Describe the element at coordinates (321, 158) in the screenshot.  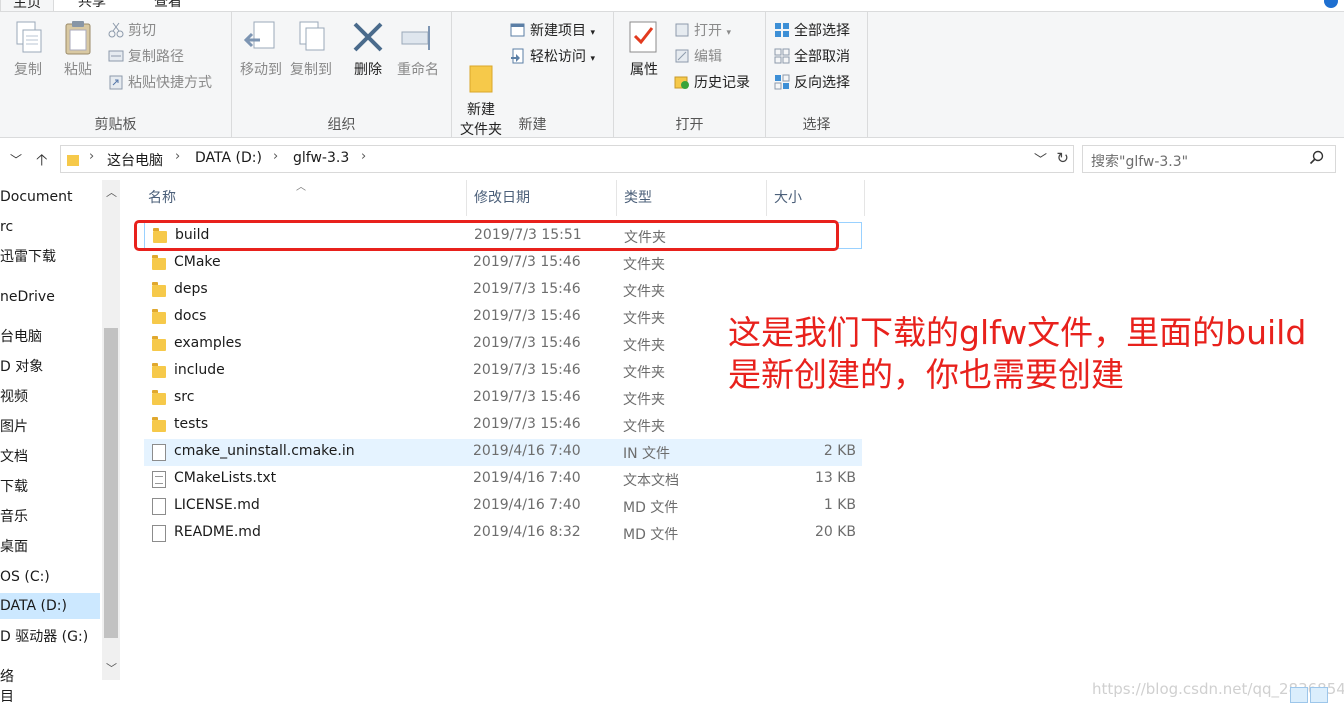
I see `breadcrumb-glfw: glfw-3.3` at that location.